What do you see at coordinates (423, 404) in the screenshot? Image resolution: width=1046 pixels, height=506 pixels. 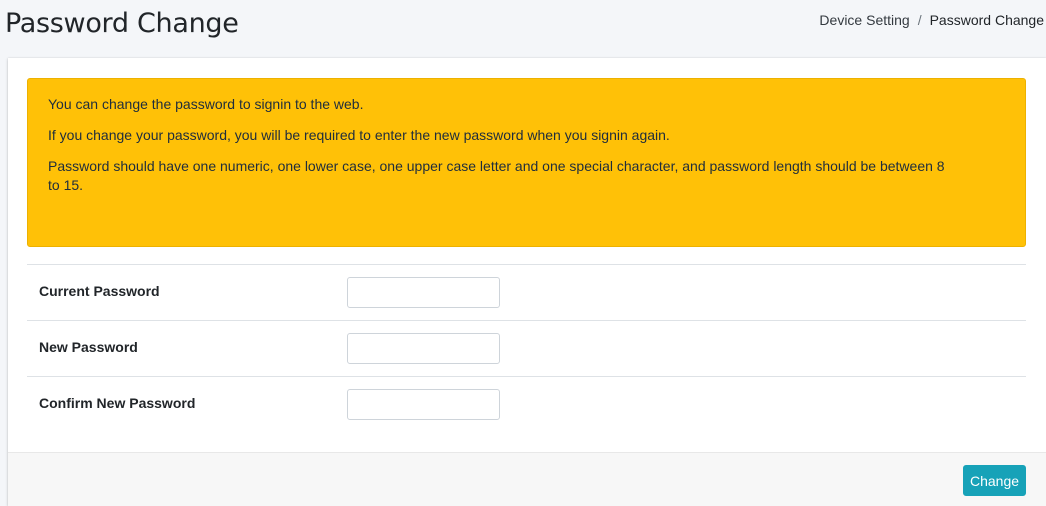 I see `confirm-new-password-input` at bounding box center [423, 404].